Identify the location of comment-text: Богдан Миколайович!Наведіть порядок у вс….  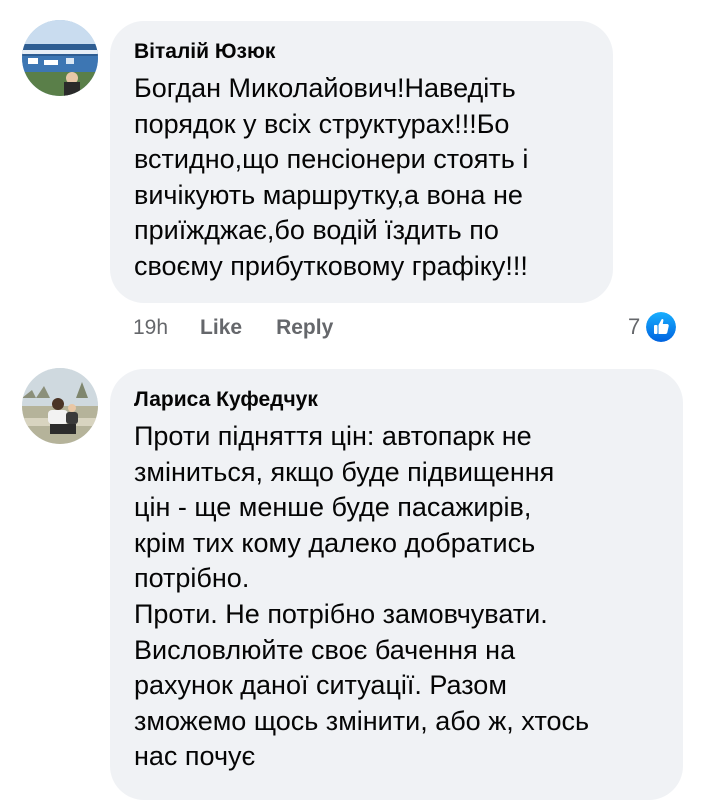
(331, 177).